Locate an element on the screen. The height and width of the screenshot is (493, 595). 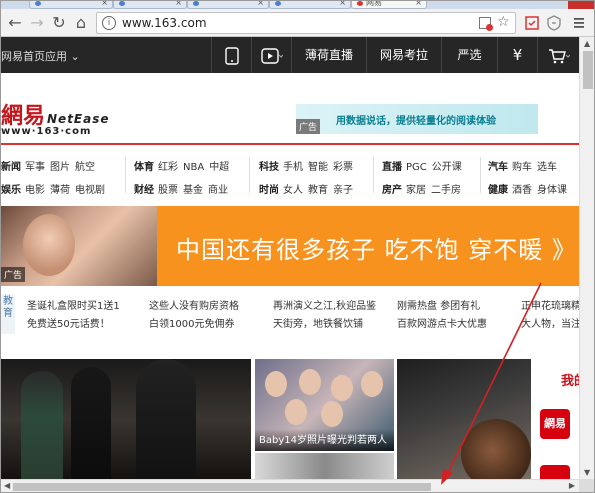
photo-tile-event is located at coordinates (126, 419).